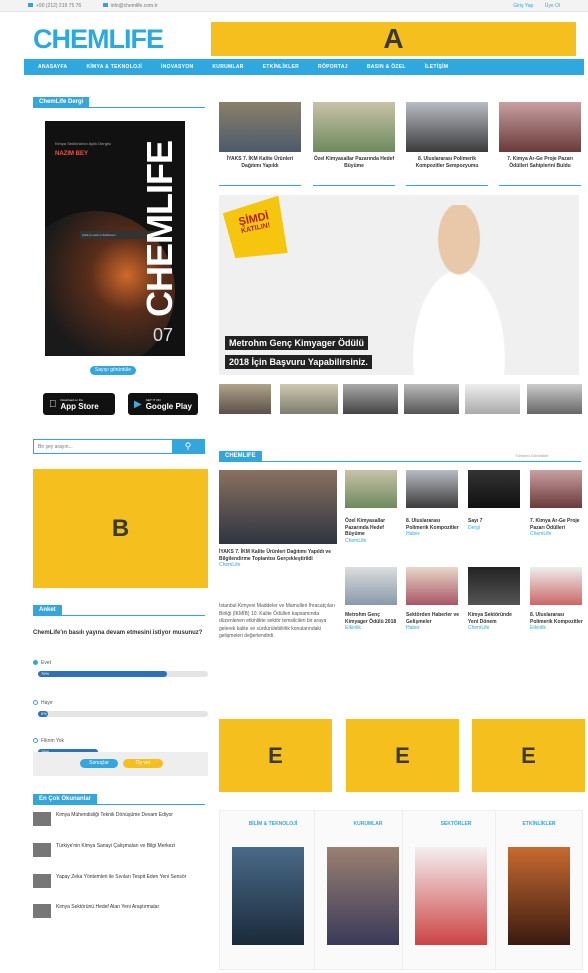 This screenshot has height=973, width=588. I want to click on app-store-button:  Download on theApp Store, so click(79, 404).